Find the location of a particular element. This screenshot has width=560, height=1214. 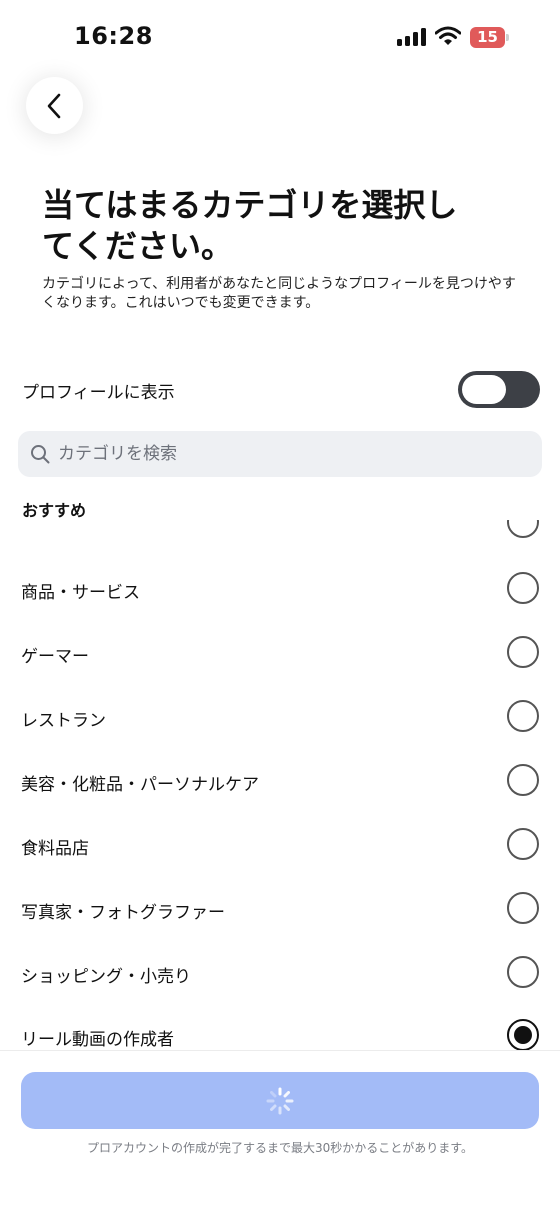

category-item: ショッピング・小売り is located at coordinates (280, 972).